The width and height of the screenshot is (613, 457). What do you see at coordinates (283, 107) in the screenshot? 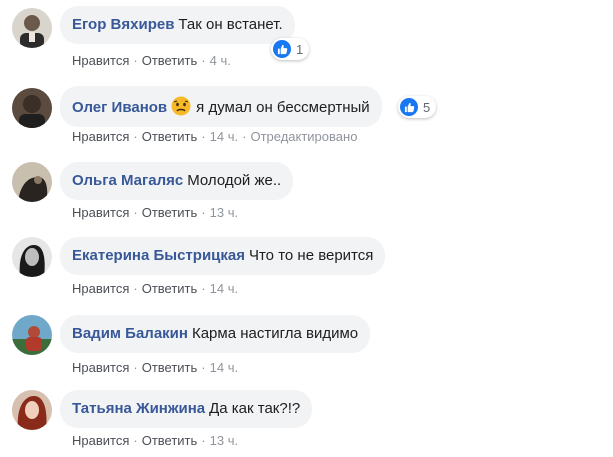
I see `comment-text: я думал он бессмертный` at bounding box center [283, 107].